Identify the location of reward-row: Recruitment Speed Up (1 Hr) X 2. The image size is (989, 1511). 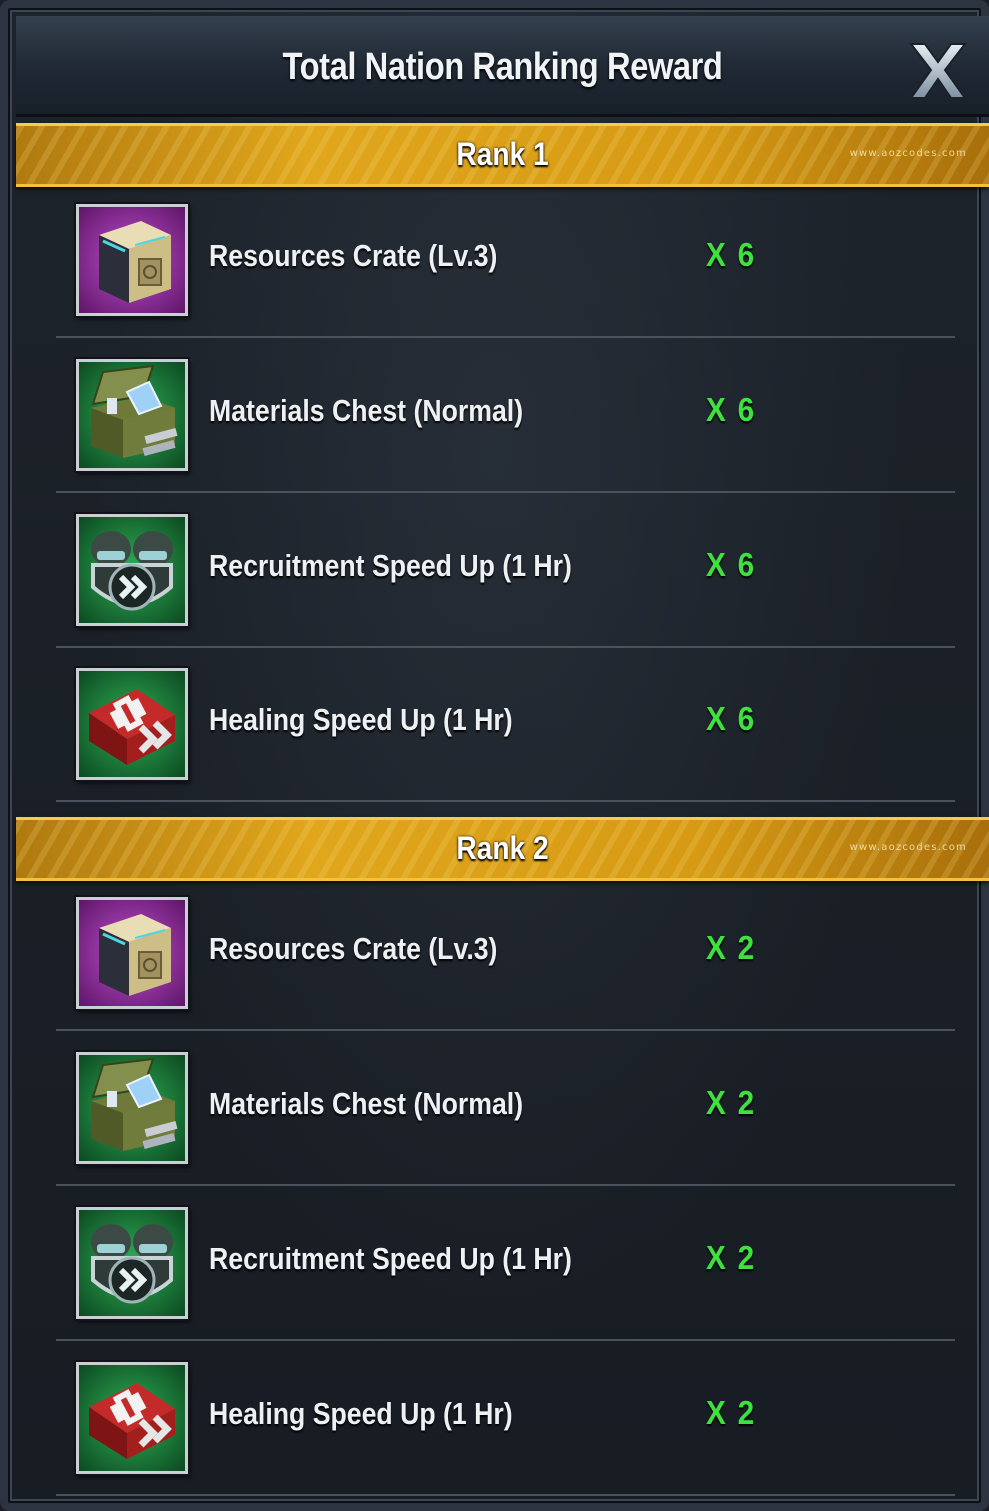
(505, 1263).